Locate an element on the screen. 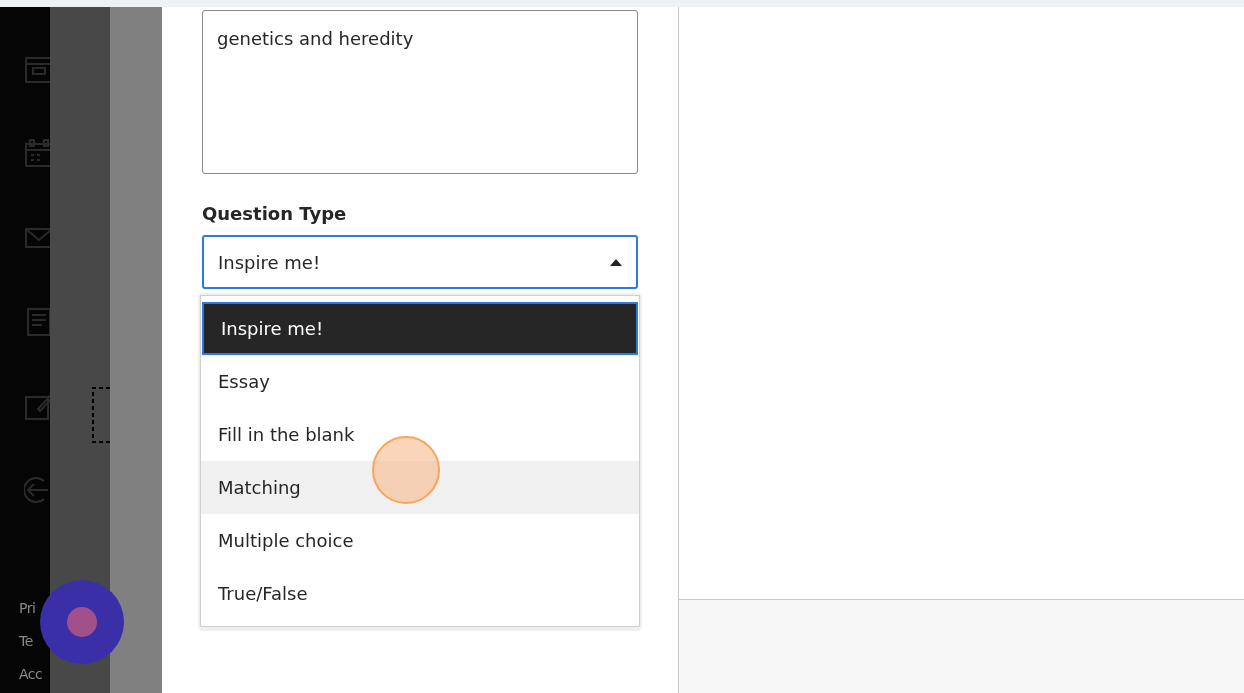 The width and height of the screenshot is (1244, 693). footer-link: Pri is located at coordinates (31, 608).